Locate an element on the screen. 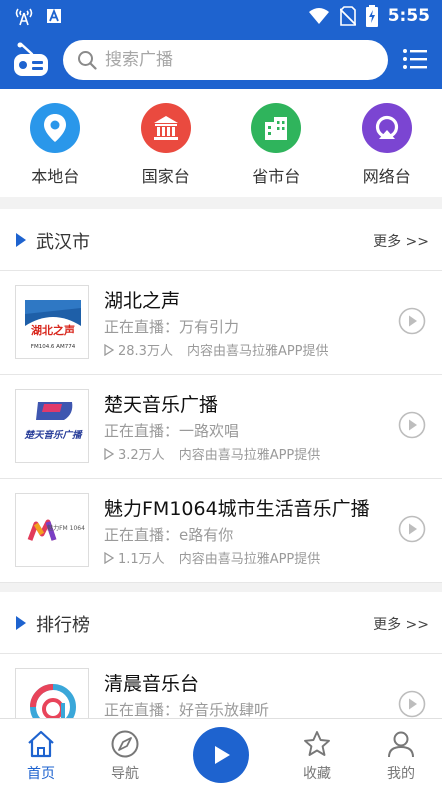  station-logo is located at coordinates (52, 693).